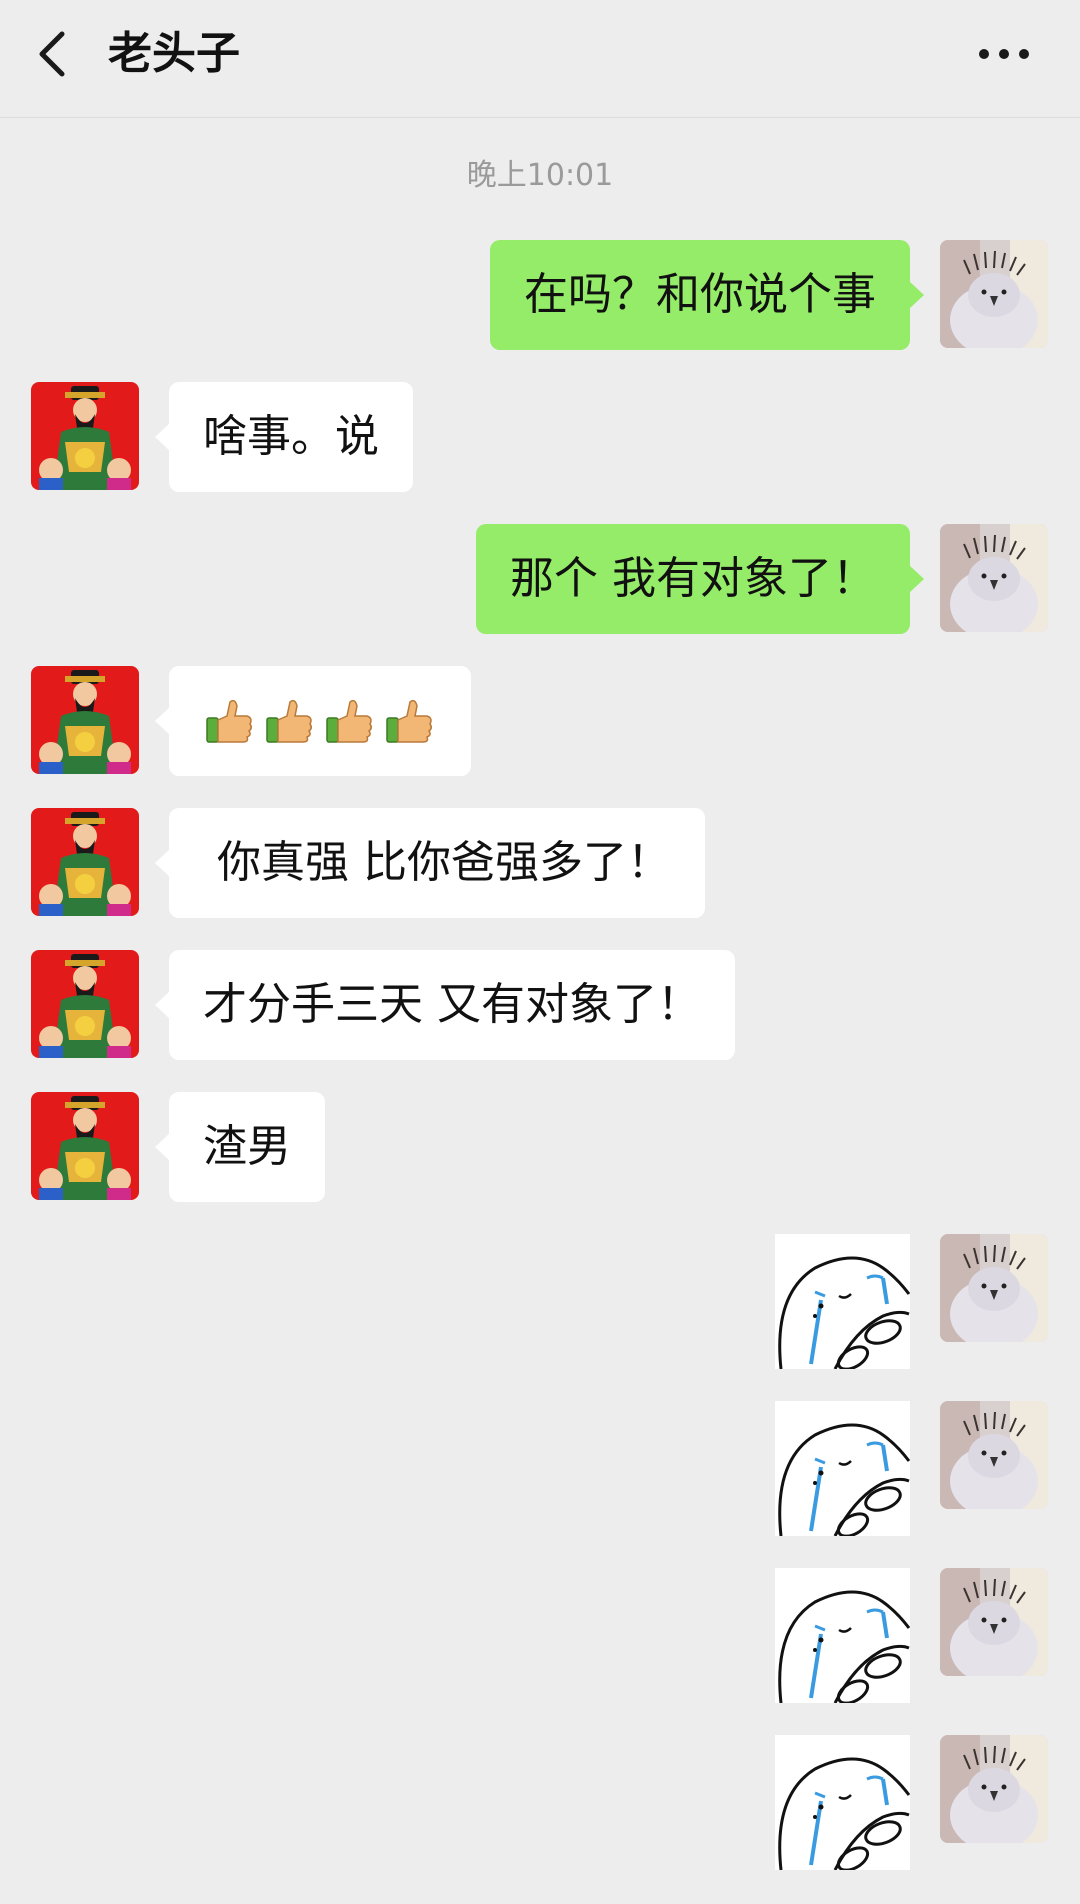 The image size is (1080, 1904). Describe the element at coordinates (445, 1005) in the screenshot. I see `incoming-message-bubble: 才分手三天 又有对象了！` at that location.